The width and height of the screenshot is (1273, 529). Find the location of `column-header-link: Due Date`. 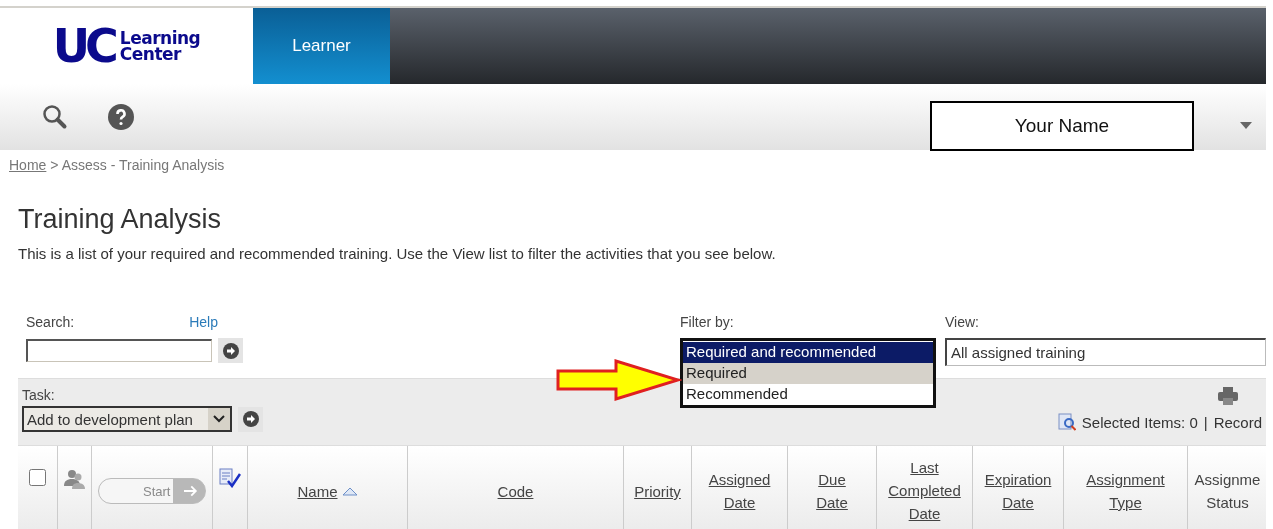

column-header-link: Due Date is located at coordinates (832, 491).